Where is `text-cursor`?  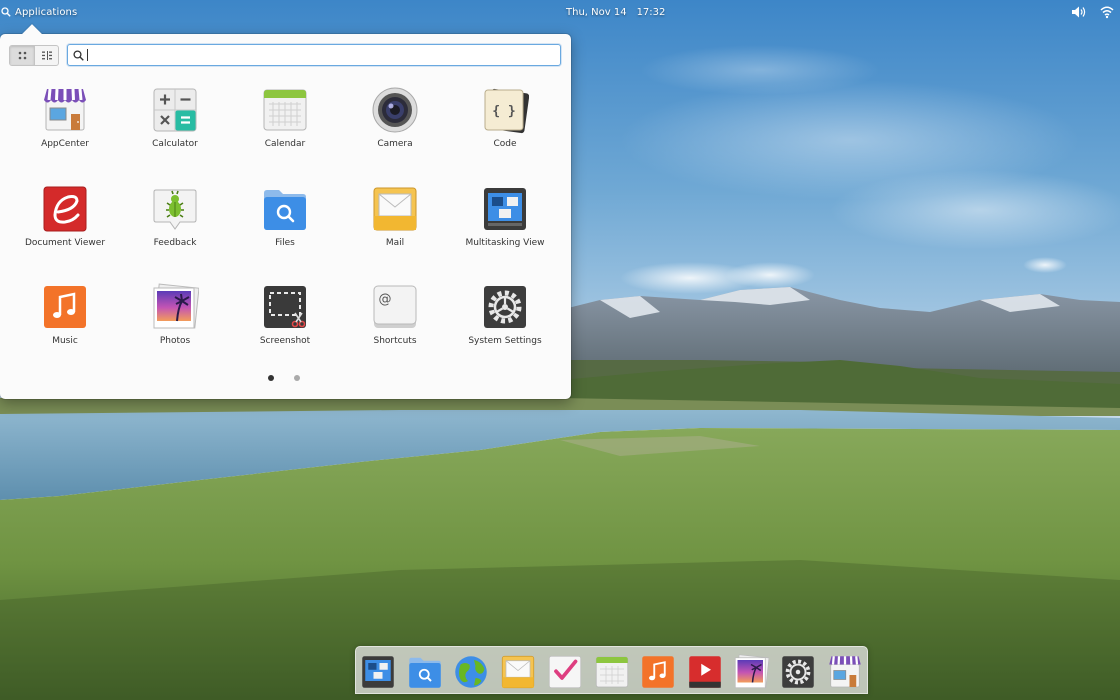 text-cursor is located at coordinates (87, 55).